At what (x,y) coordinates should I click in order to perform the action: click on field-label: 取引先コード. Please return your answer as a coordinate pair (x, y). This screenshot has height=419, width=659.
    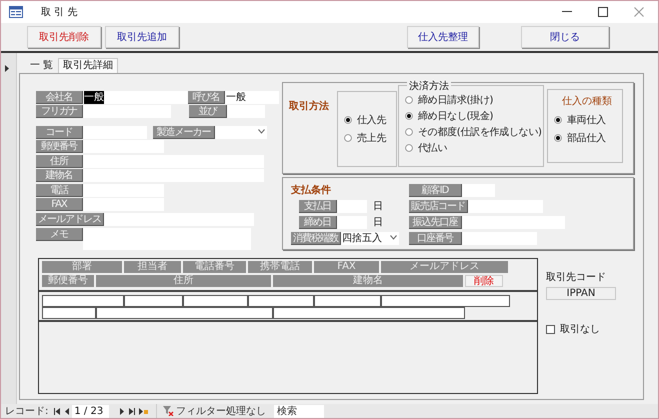
    Looking at the image, I should click on (576, 277).